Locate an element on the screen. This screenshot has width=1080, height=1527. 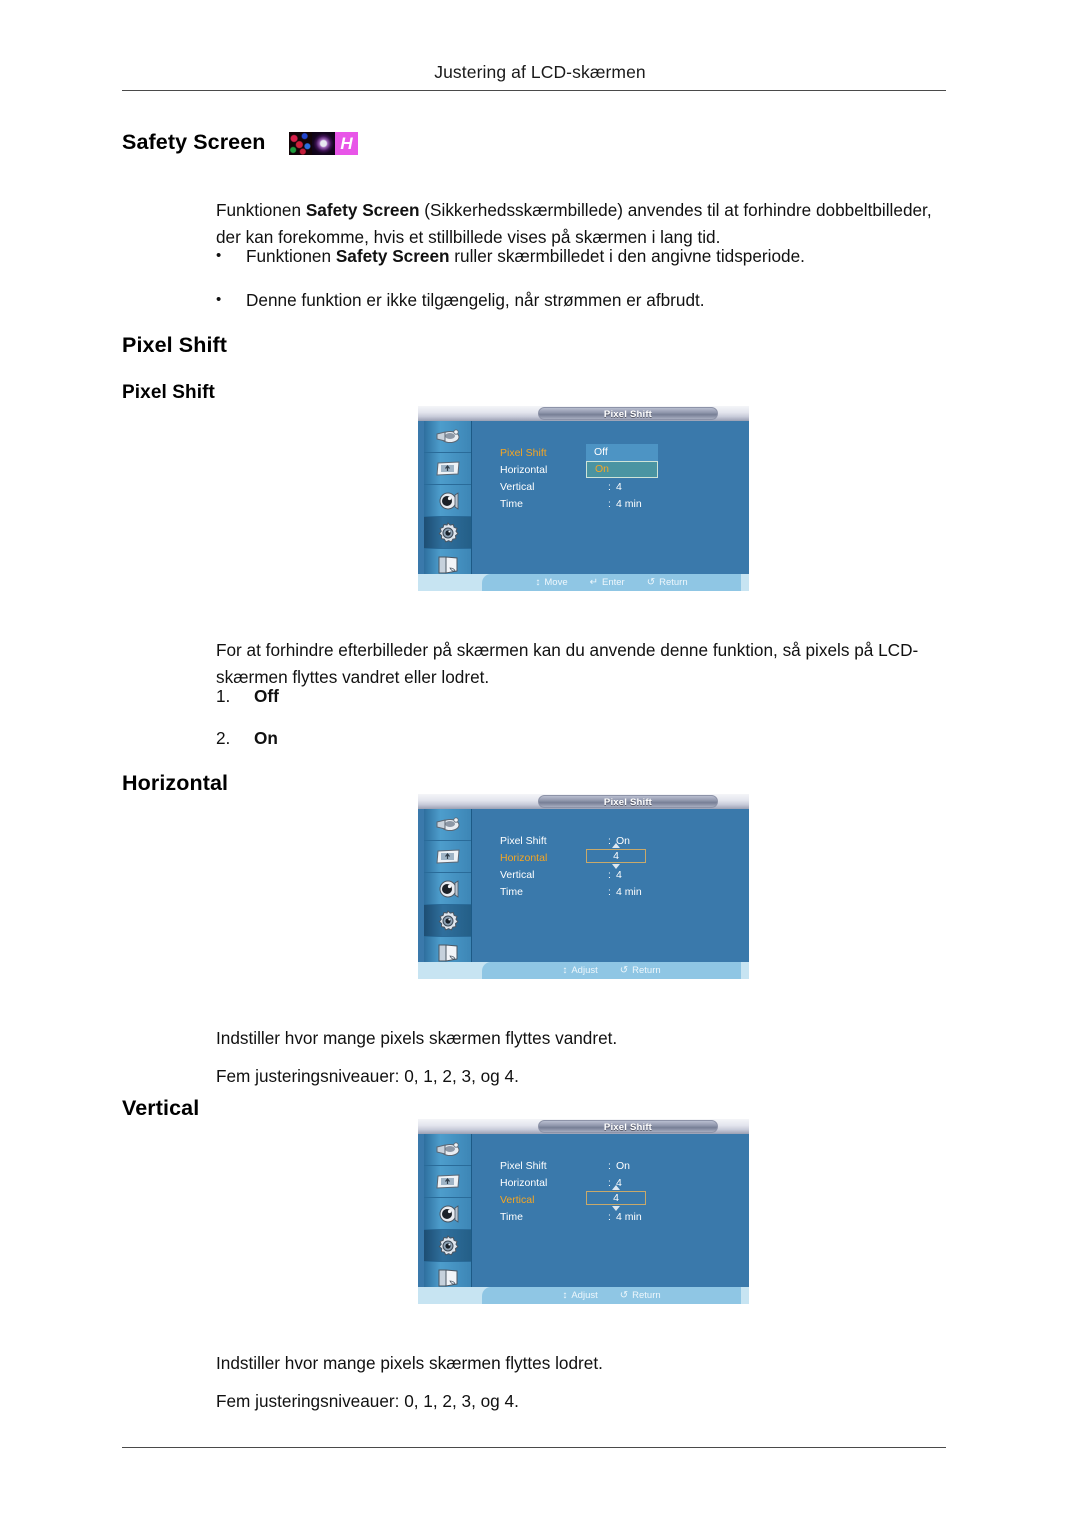
osd-spinner-horizontal: 4 is located at coordinates (616, 856).